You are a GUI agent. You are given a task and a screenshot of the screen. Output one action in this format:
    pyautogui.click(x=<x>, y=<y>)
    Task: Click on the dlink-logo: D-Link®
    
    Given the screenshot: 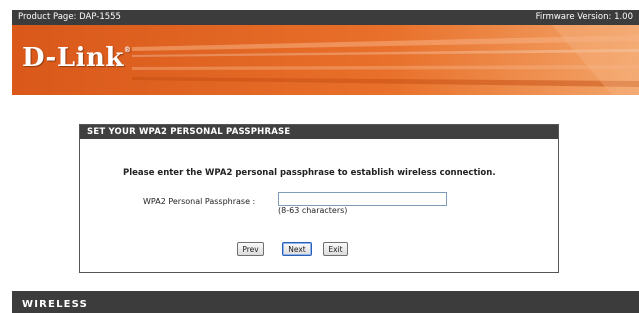 What is the action you would take?
    pyautogui.click(x=76, y=58)
    